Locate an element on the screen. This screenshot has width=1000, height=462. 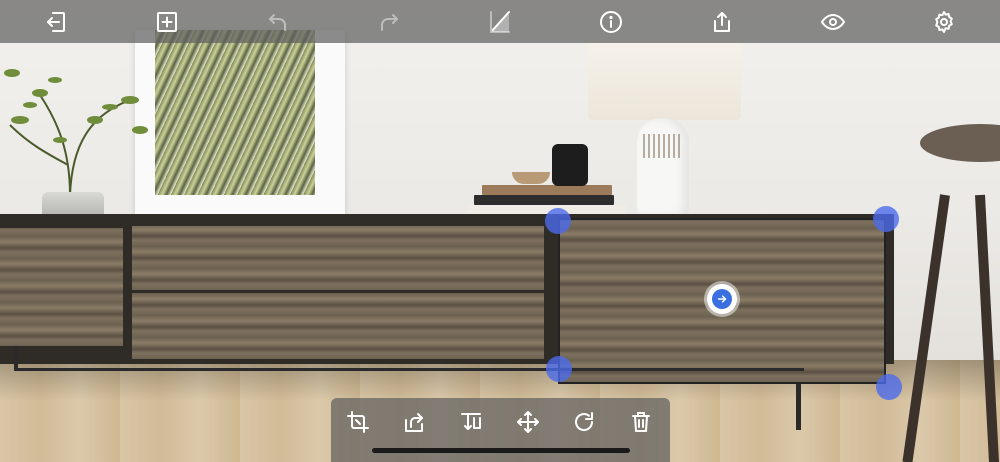
arrow-right-icon is located at coordinates (722, 299).